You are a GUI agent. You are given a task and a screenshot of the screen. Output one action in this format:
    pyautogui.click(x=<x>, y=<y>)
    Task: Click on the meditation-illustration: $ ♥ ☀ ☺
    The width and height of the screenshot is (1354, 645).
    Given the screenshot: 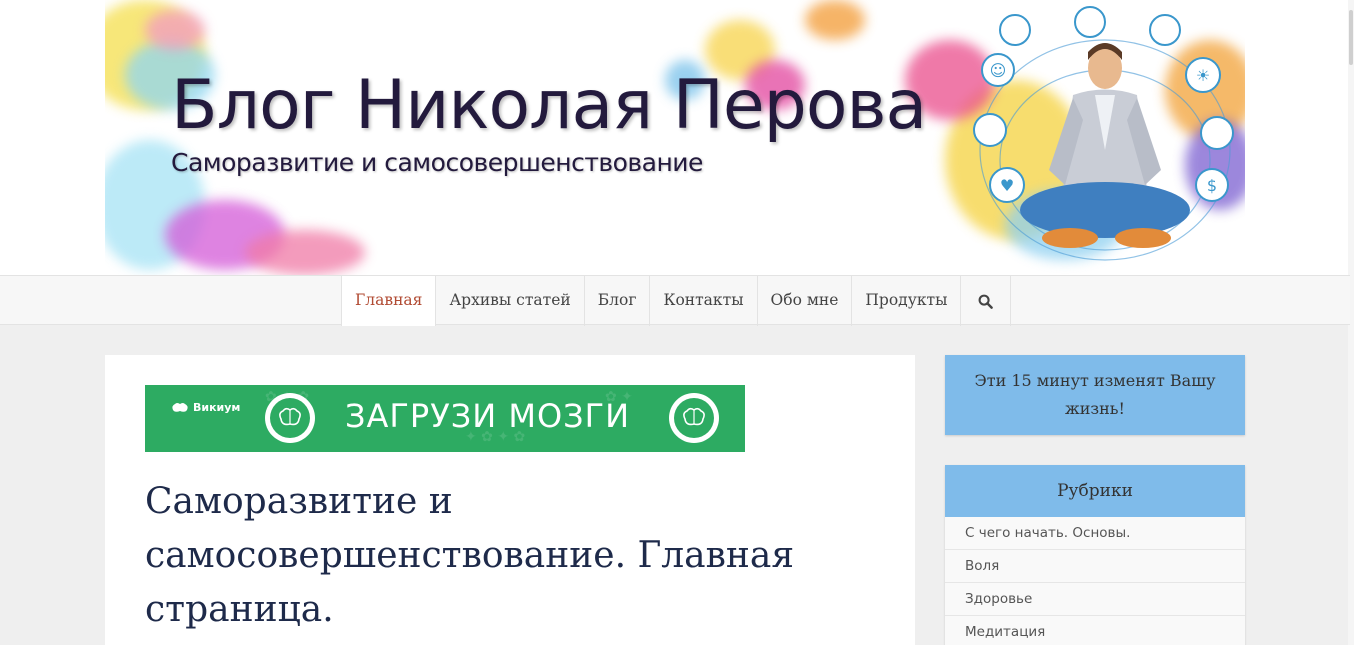 What is the action you would take?
    pyautogui.click(x=1103, y=133)
    